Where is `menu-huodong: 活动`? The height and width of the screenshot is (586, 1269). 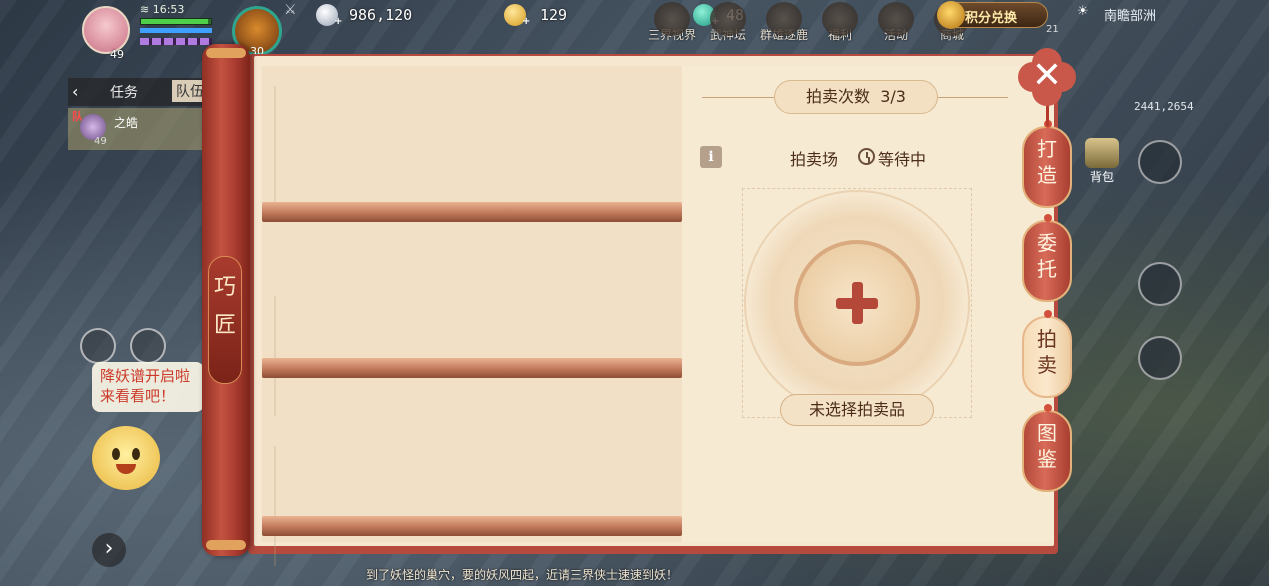
menu-huodong: 活动 is located at coordinates (896, 22).